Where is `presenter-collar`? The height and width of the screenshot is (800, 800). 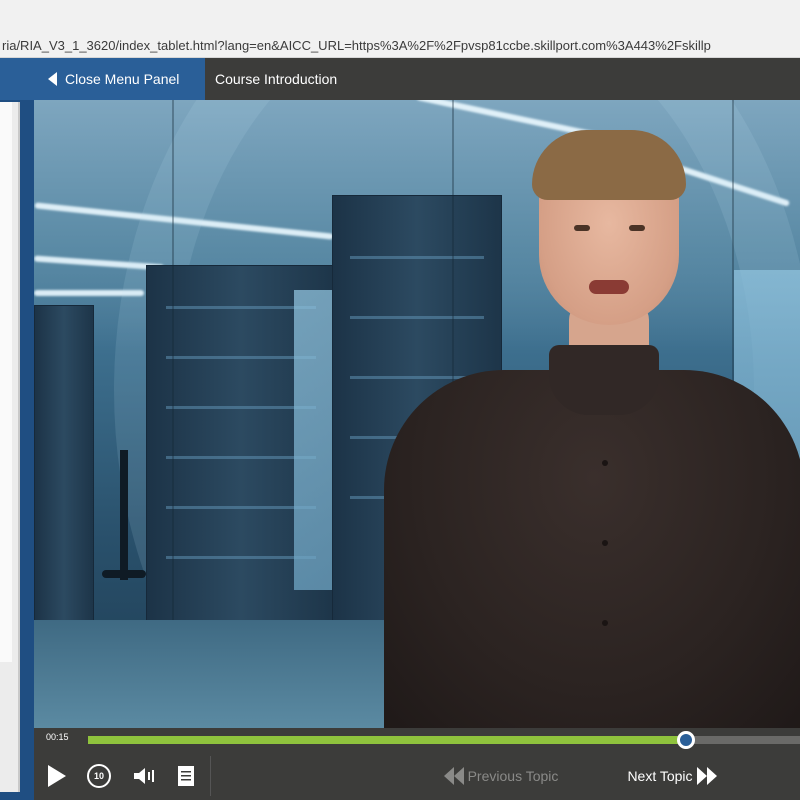 presenter-collar is located at coordinates (604, 380).